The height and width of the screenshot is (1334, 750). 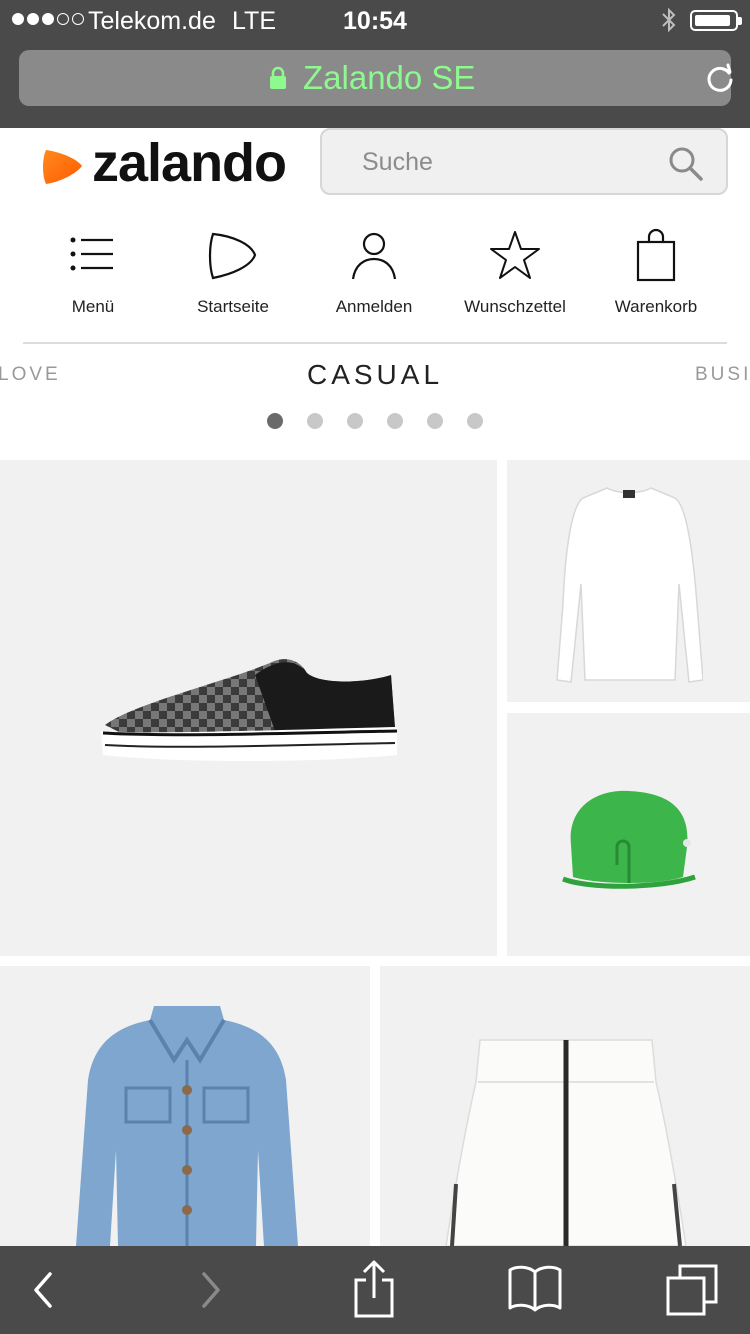 What do you see at coordinates (91, 254) in the screenshot?
I see `menu-icon` at bounding box center [91, 254].